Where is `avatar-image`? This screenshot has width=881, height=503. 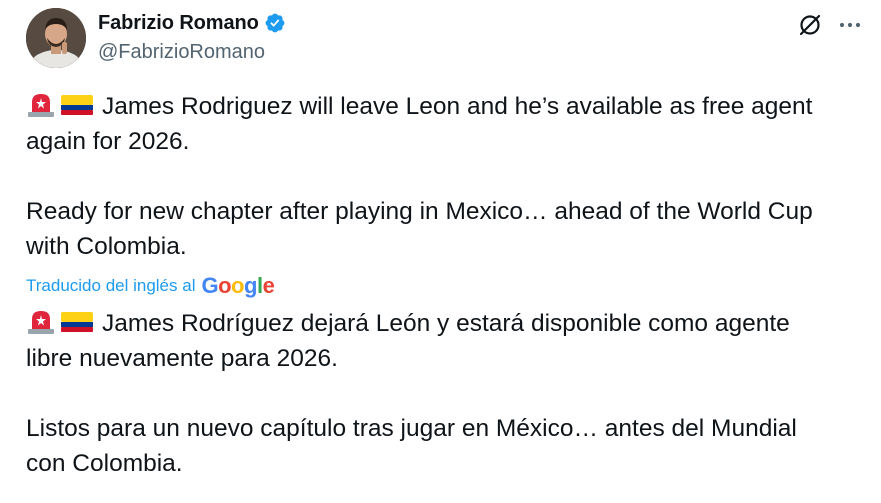 avatar-image is located at coordinates (56, 38).